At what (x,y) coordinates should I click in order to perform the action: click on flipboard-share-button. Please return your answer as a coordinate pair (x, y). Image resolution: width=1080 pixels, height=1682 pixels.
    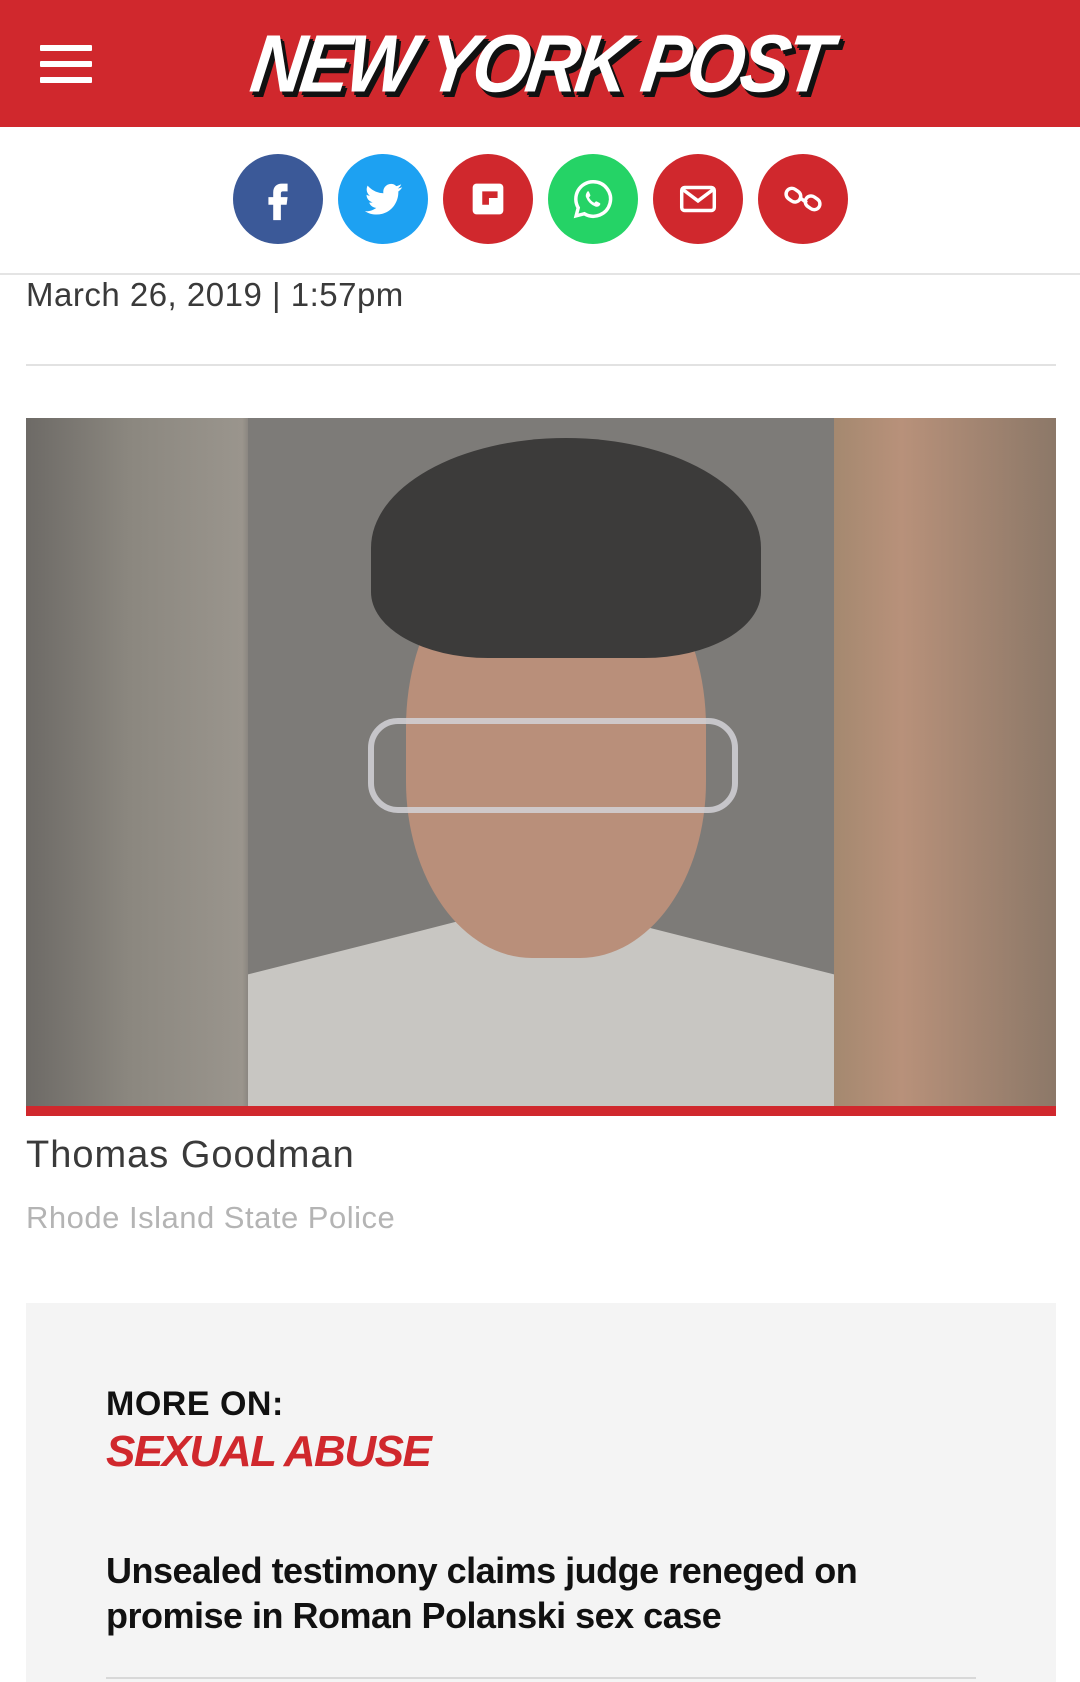
    Looking at the image, I should click on (488, 199).